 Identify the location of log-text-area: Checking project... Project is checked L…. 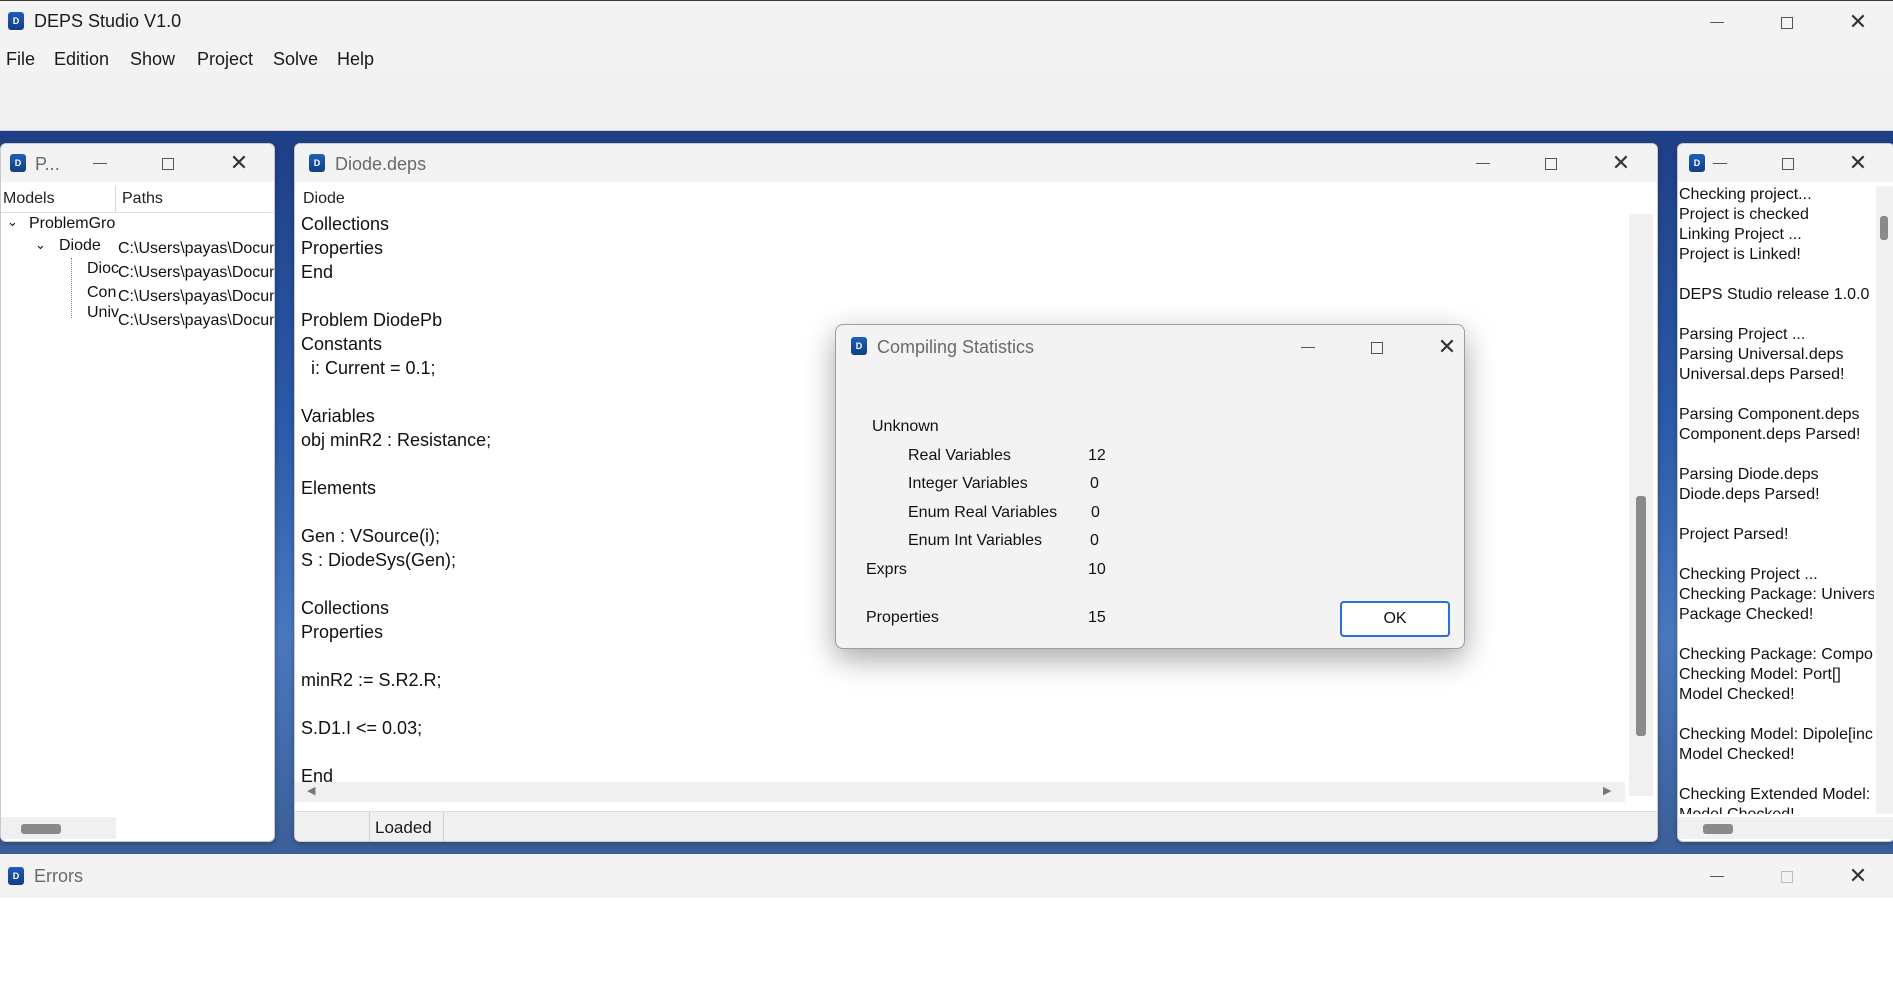
(1776, 500).